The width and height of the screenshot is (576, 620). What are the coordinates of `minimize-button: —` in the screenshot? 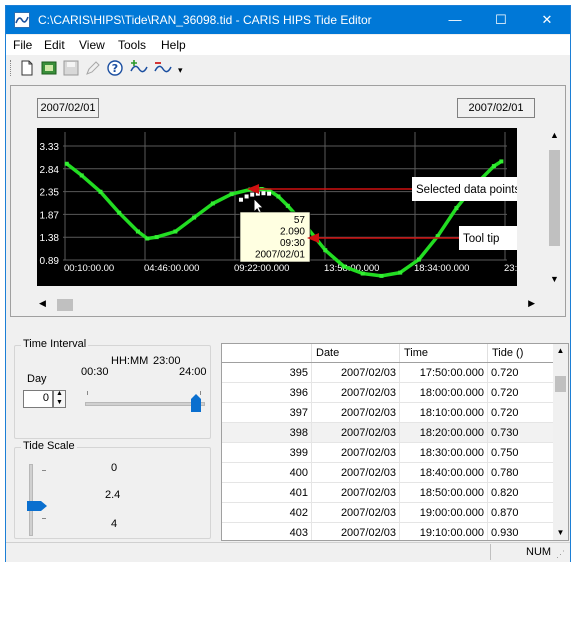 It's located at (455, 20).